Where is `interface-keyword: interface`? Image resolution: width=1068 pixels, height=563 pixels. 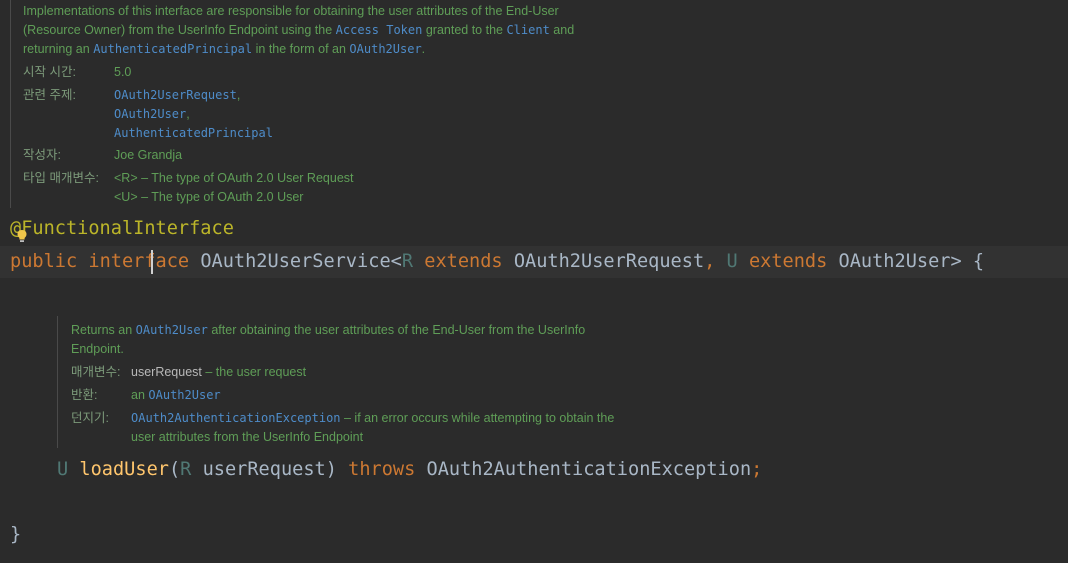
interface-keyword: interface is located at coordinates (138, 261).